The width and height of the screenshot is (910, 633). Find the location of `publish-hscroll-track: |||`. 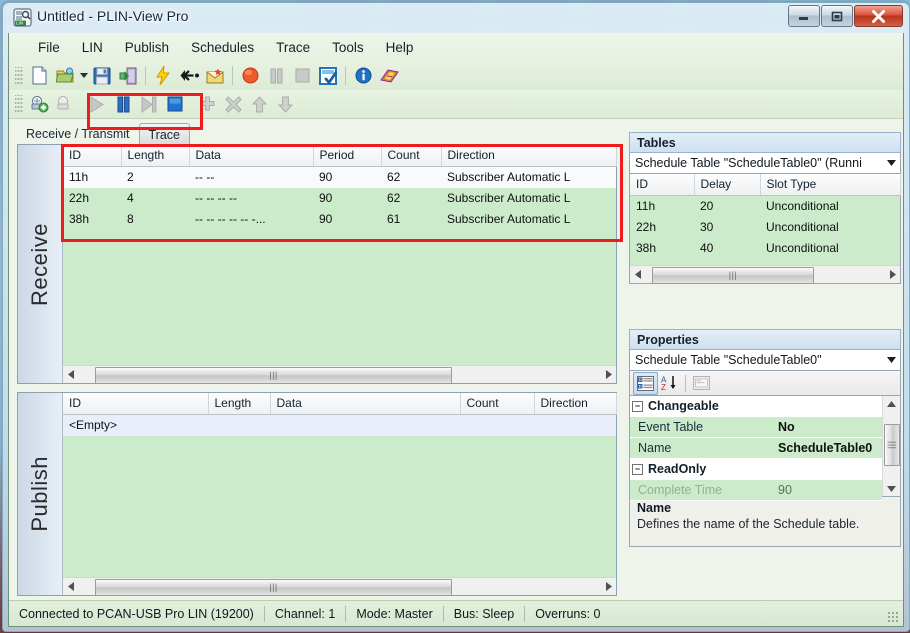

publish-hscroll-track: ||| is located at coordinates (339, 587).